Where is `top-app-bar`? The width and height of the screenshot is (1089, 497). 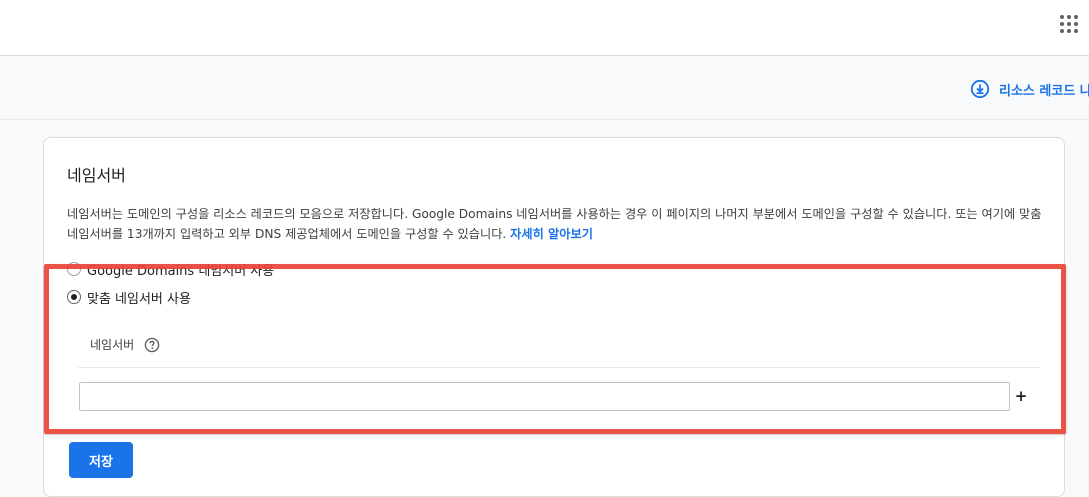
top-app-bar is located at coordinates (544, 28).